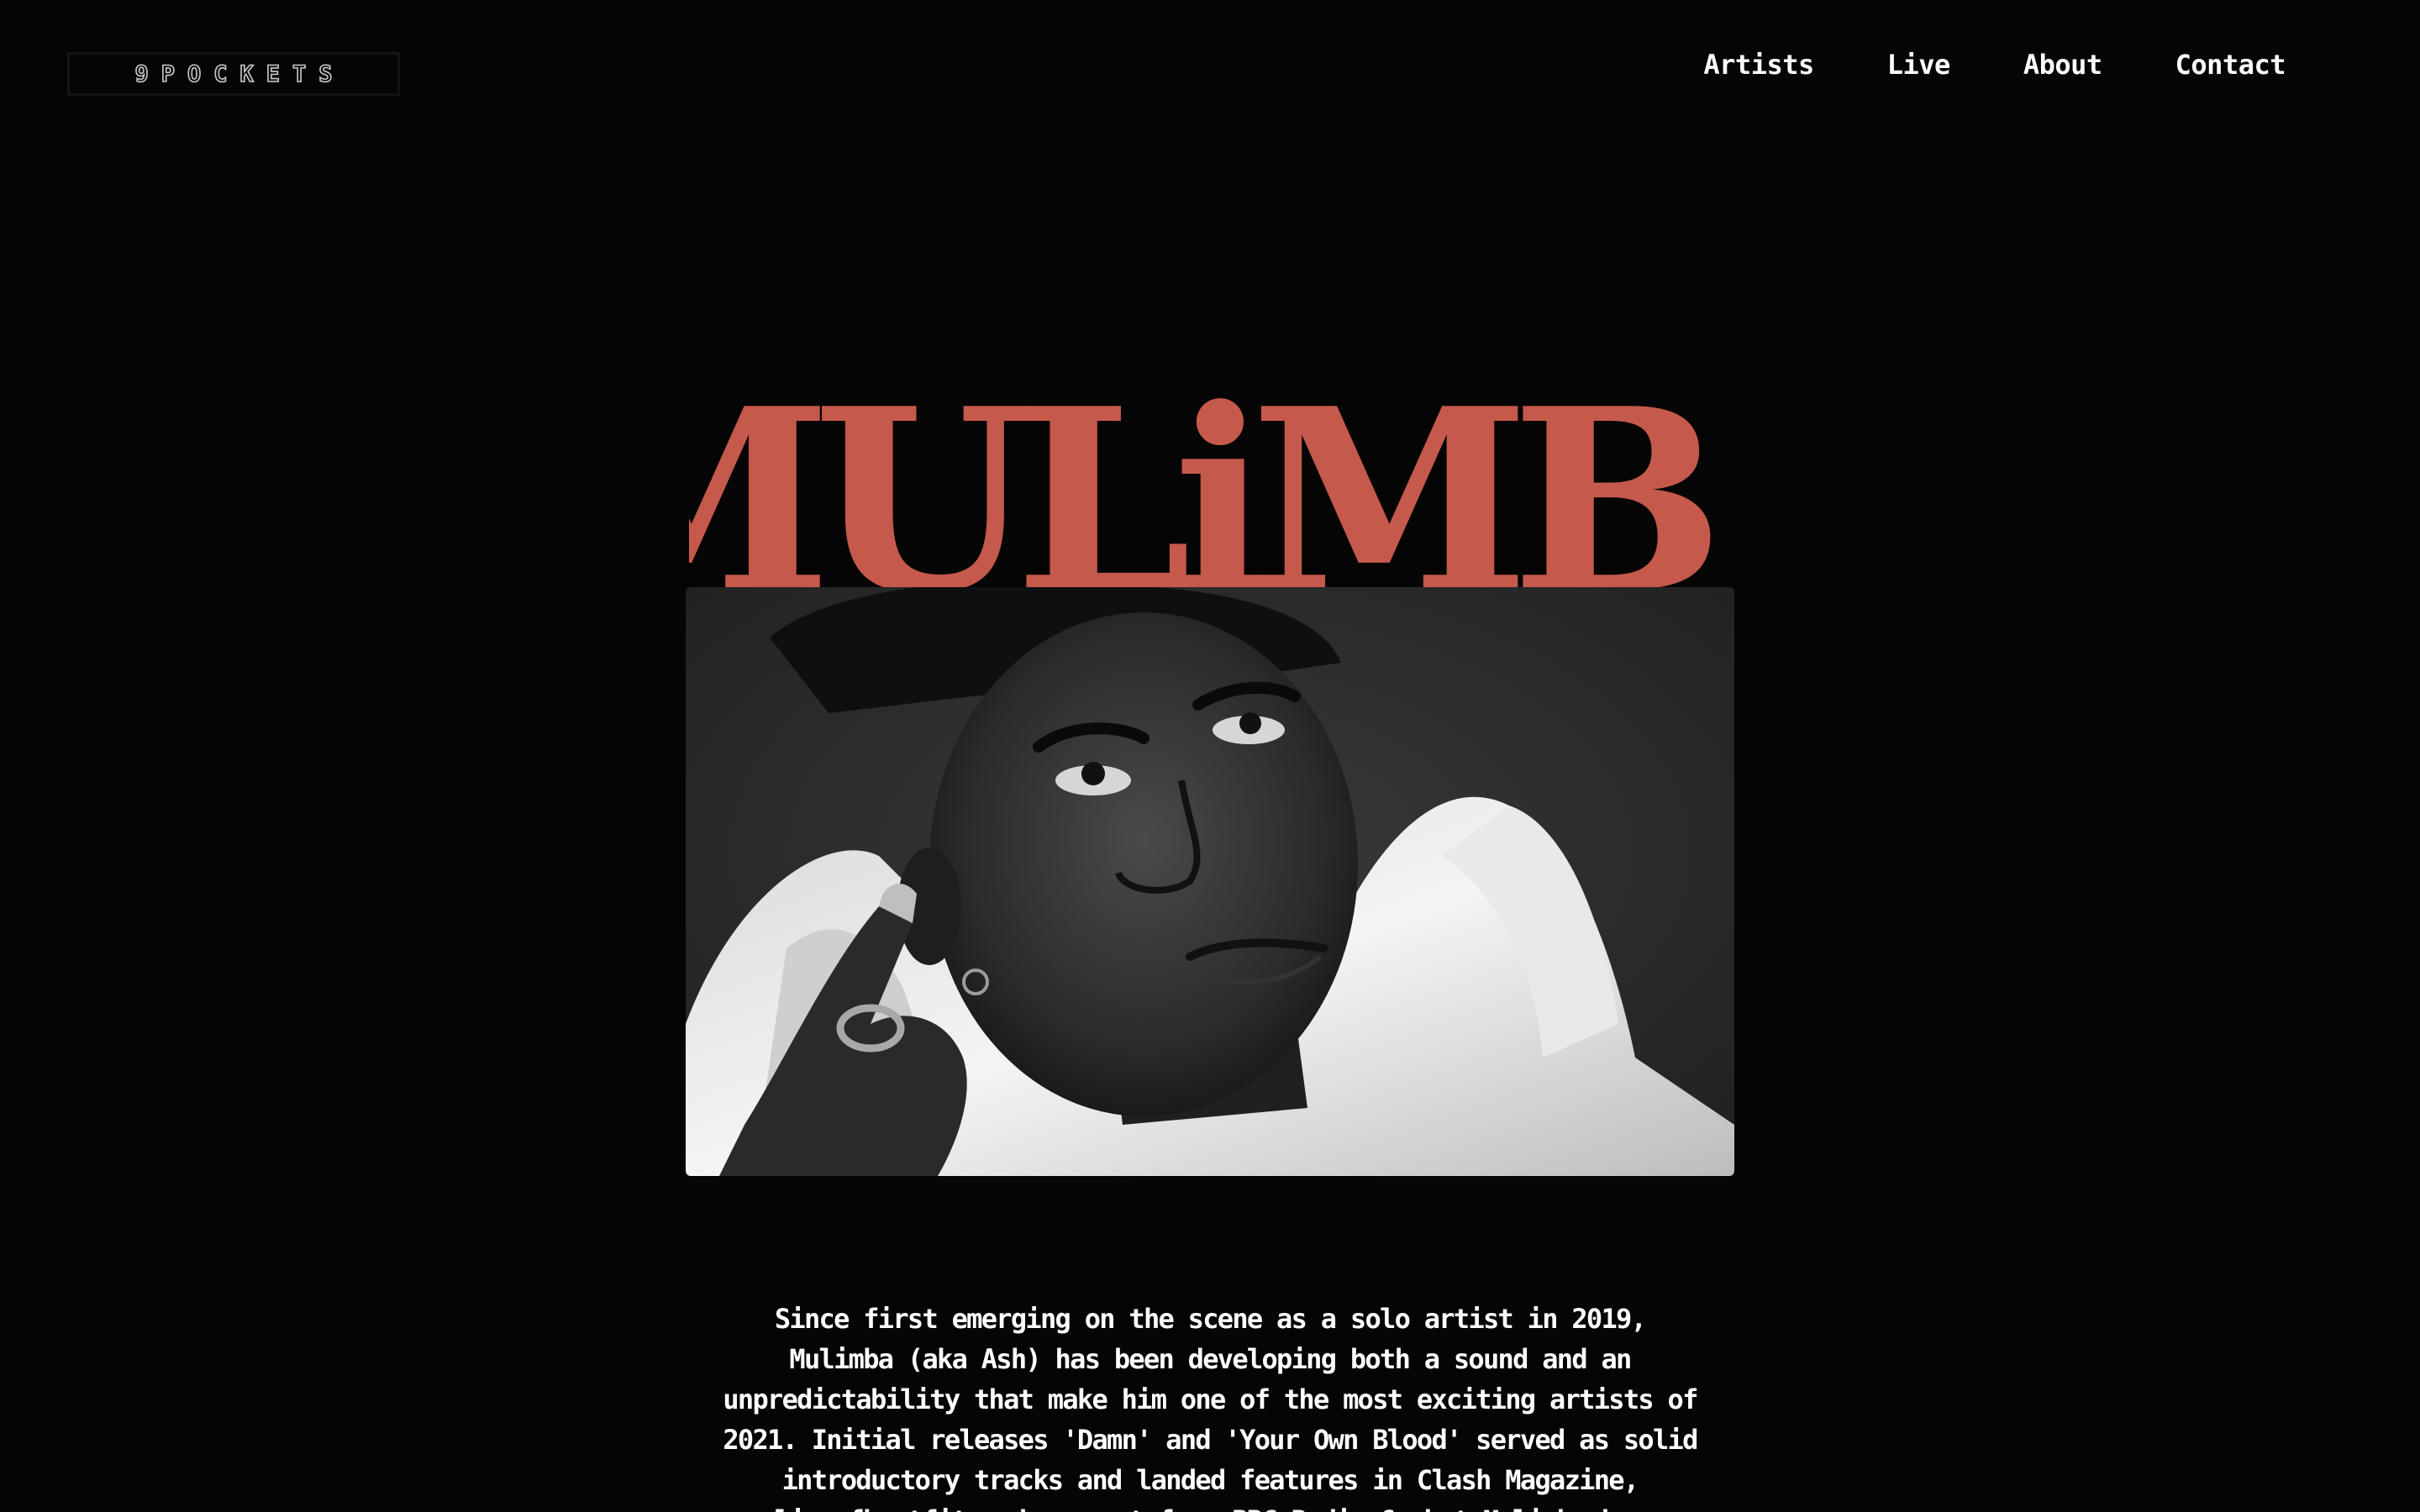 This screenshot has height=1512, width=2420. What do you see at coordinates (2062, 65) in the screenshot?
I see `nav-link-about: About` at bounding box center [2062, 65].